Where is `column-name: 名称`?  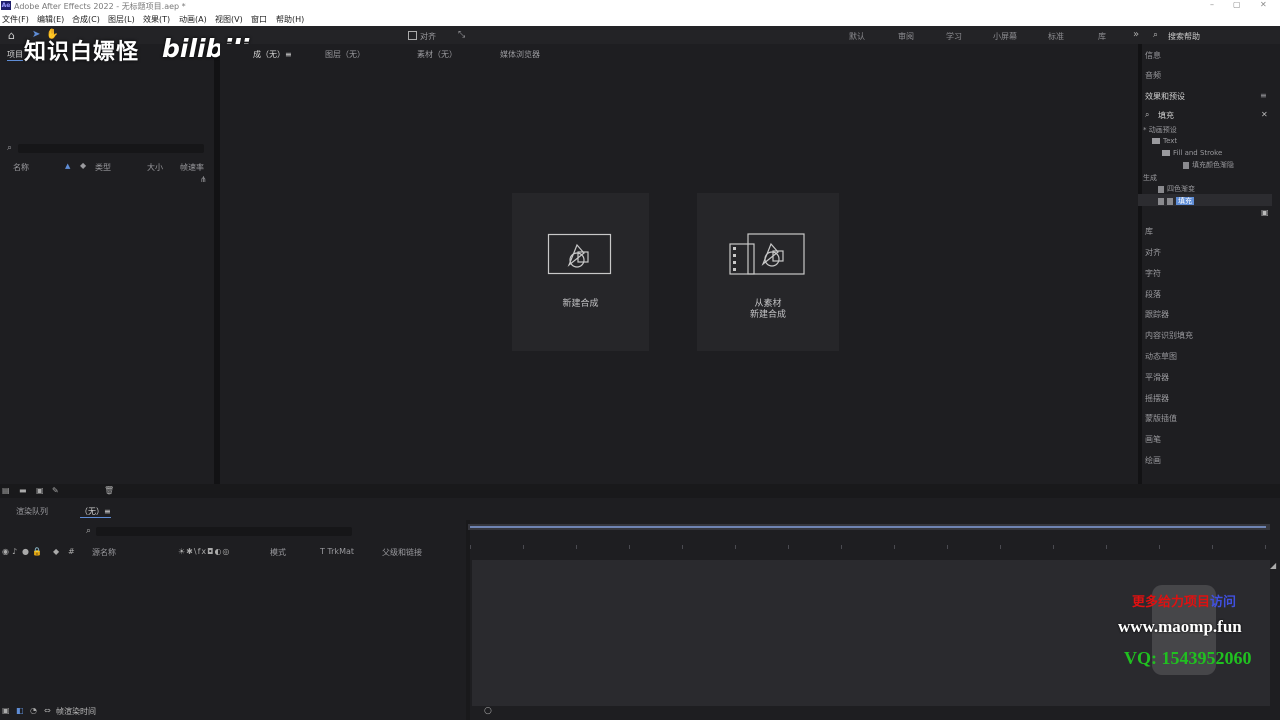 column-name: 名称 is located at coordinates (21, 167).